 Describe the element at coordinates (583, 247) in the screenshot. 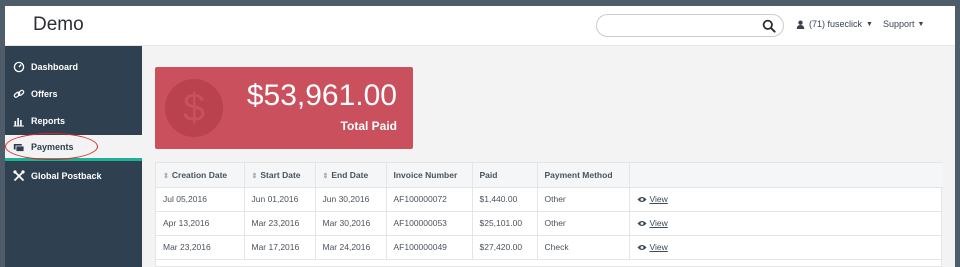

I see `cell-payment-method: Check` at that location.